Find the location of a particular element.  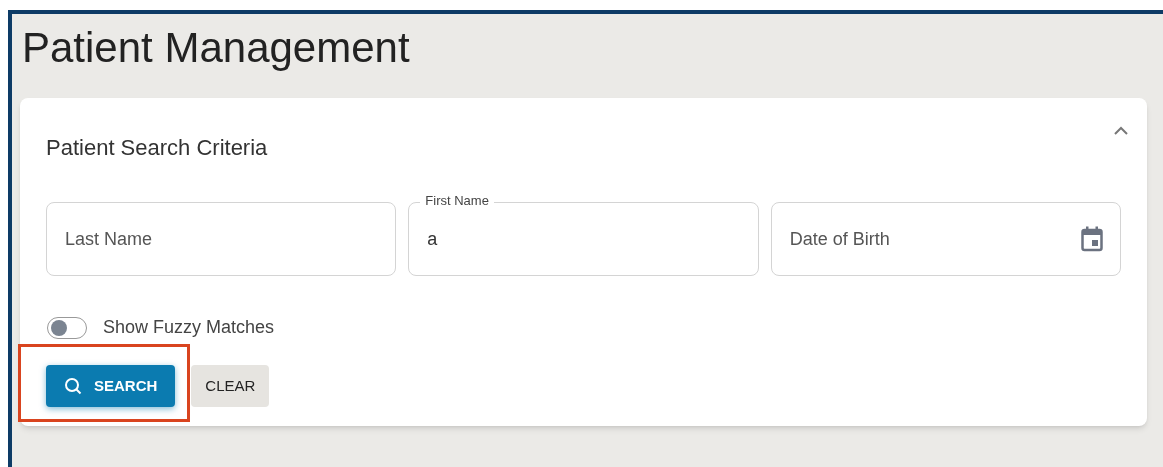

input-field: Last Name is located at coordinates (221, 239).